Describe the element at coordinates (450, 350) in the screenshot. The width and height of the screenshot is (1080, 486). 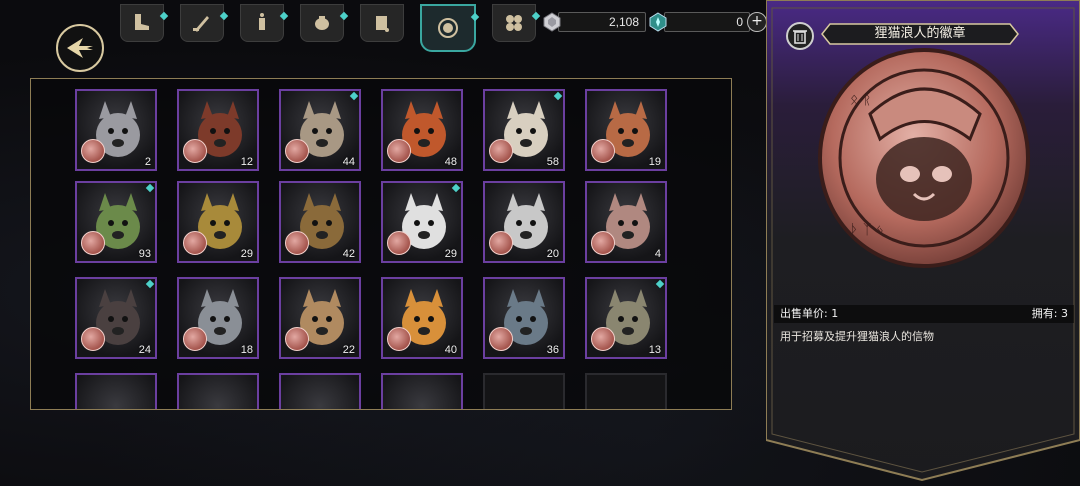
I see `item-count: 40` at that location.